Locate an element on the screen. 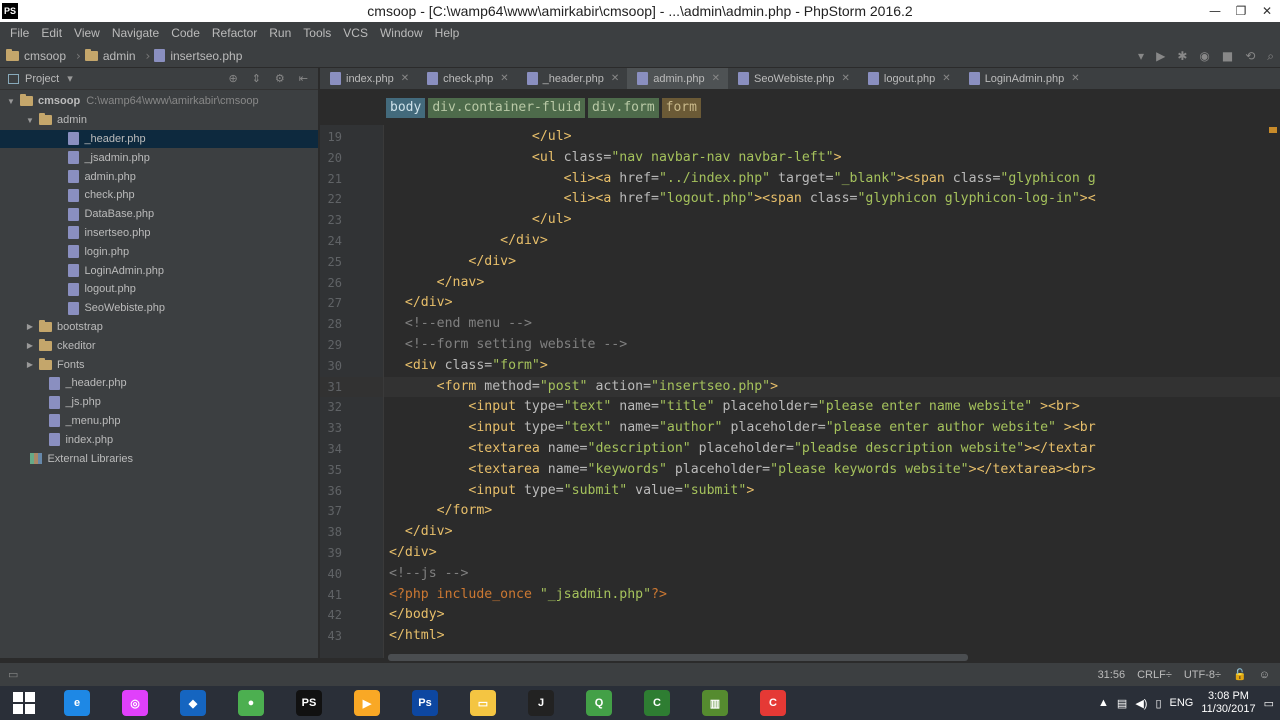 The image size is (1280, 720). code-line: 42 </body> is located at coordinates (800, 615).